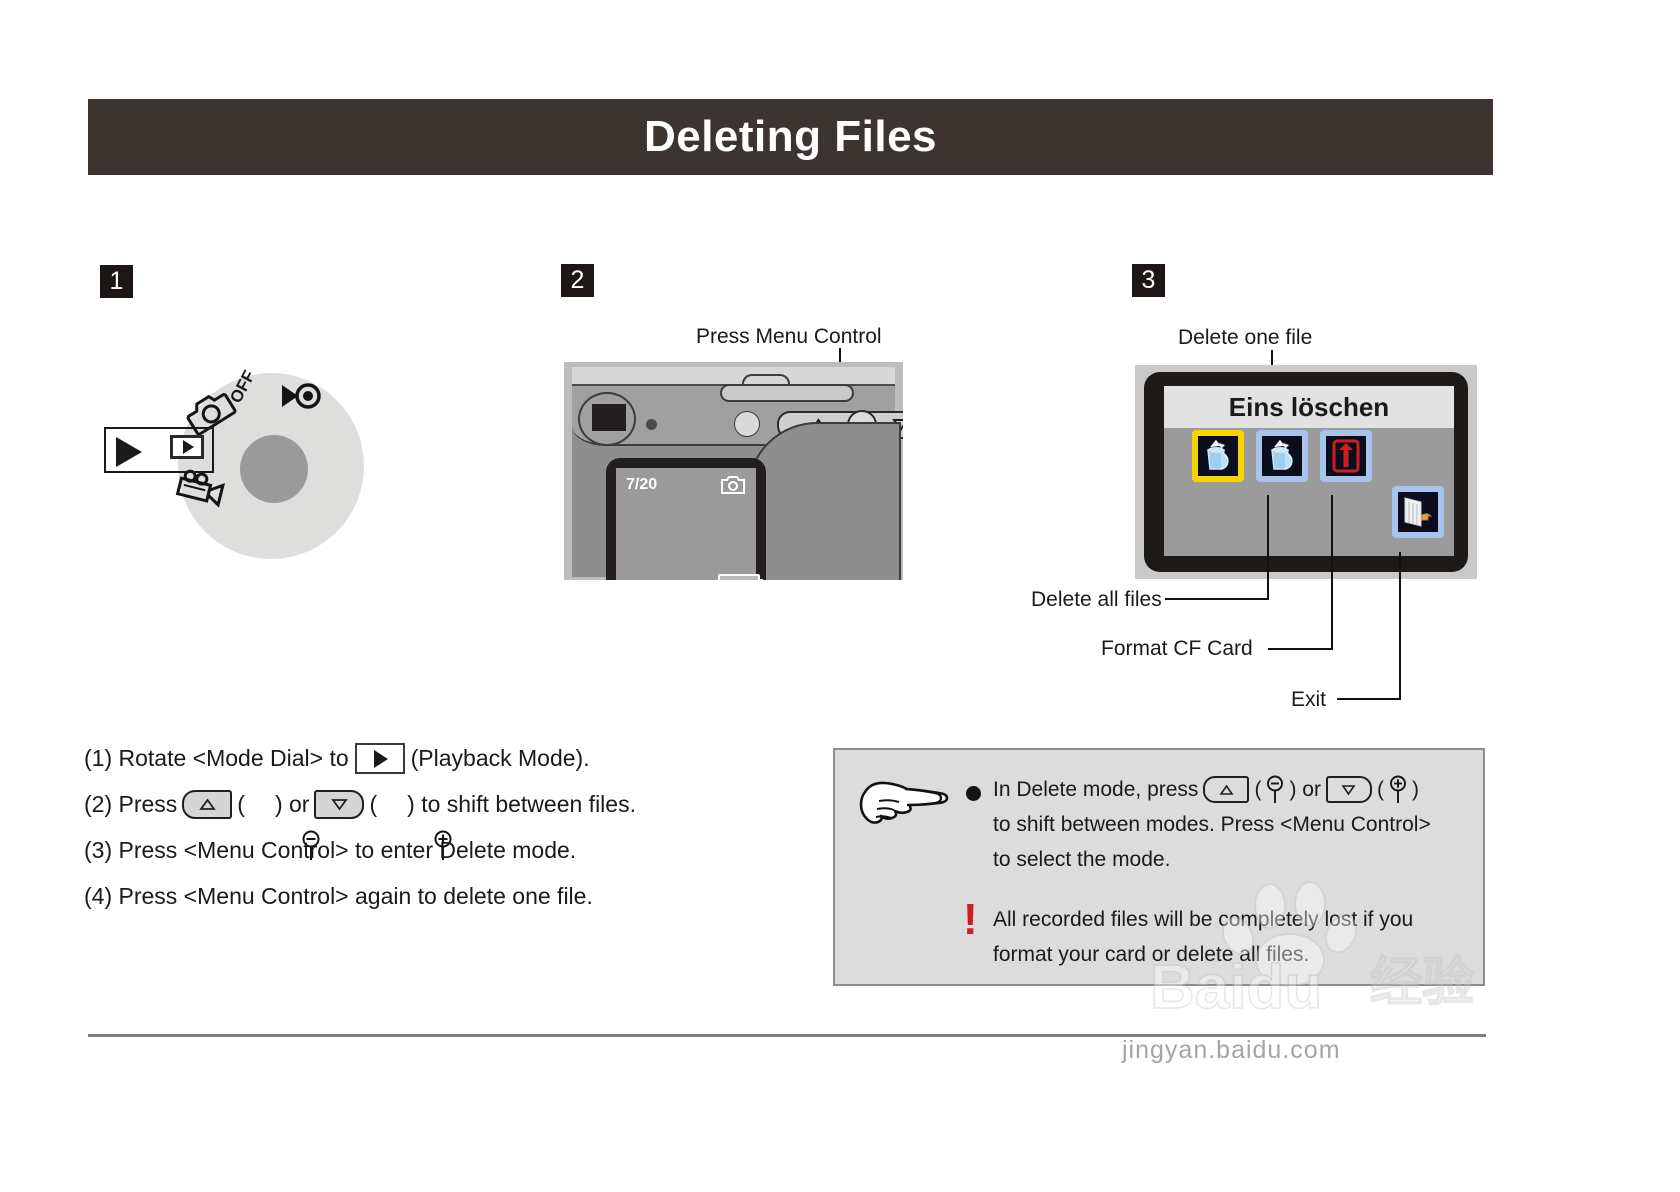 This screenshot has width=1680, height=1192. Describe the element at coordinates (1148, 280) in the screenshot. I see `step-badge-3: 3` at that location.